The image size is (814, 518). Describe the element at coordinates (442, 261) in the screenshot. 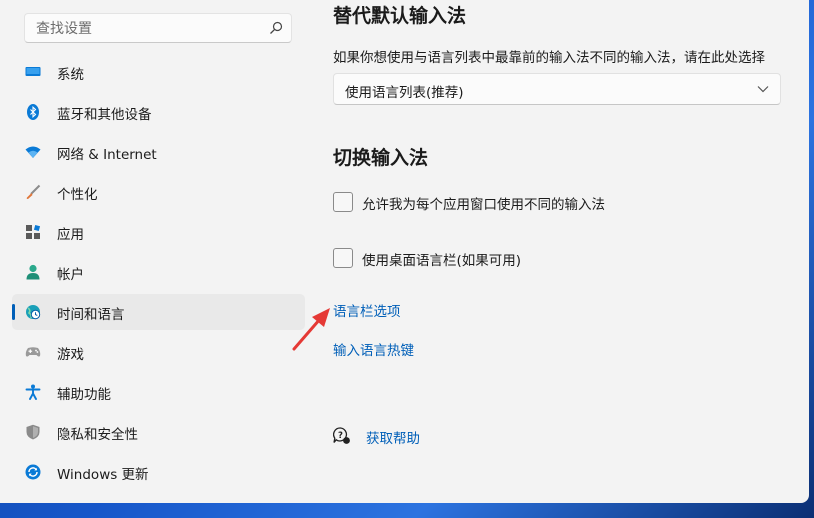

I see `checkbox-label: 使用桌面语言栏(如果可用)` at that location.